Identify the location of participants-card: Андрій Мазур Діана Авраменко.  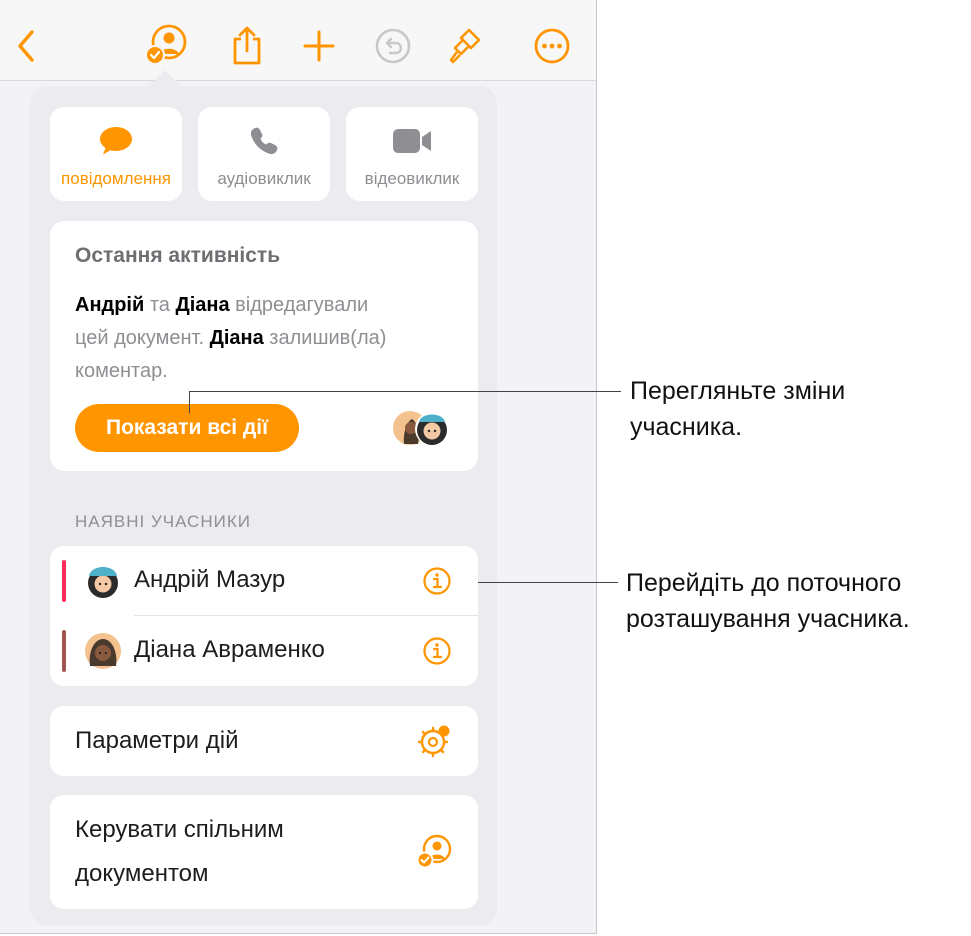
(264, 616).